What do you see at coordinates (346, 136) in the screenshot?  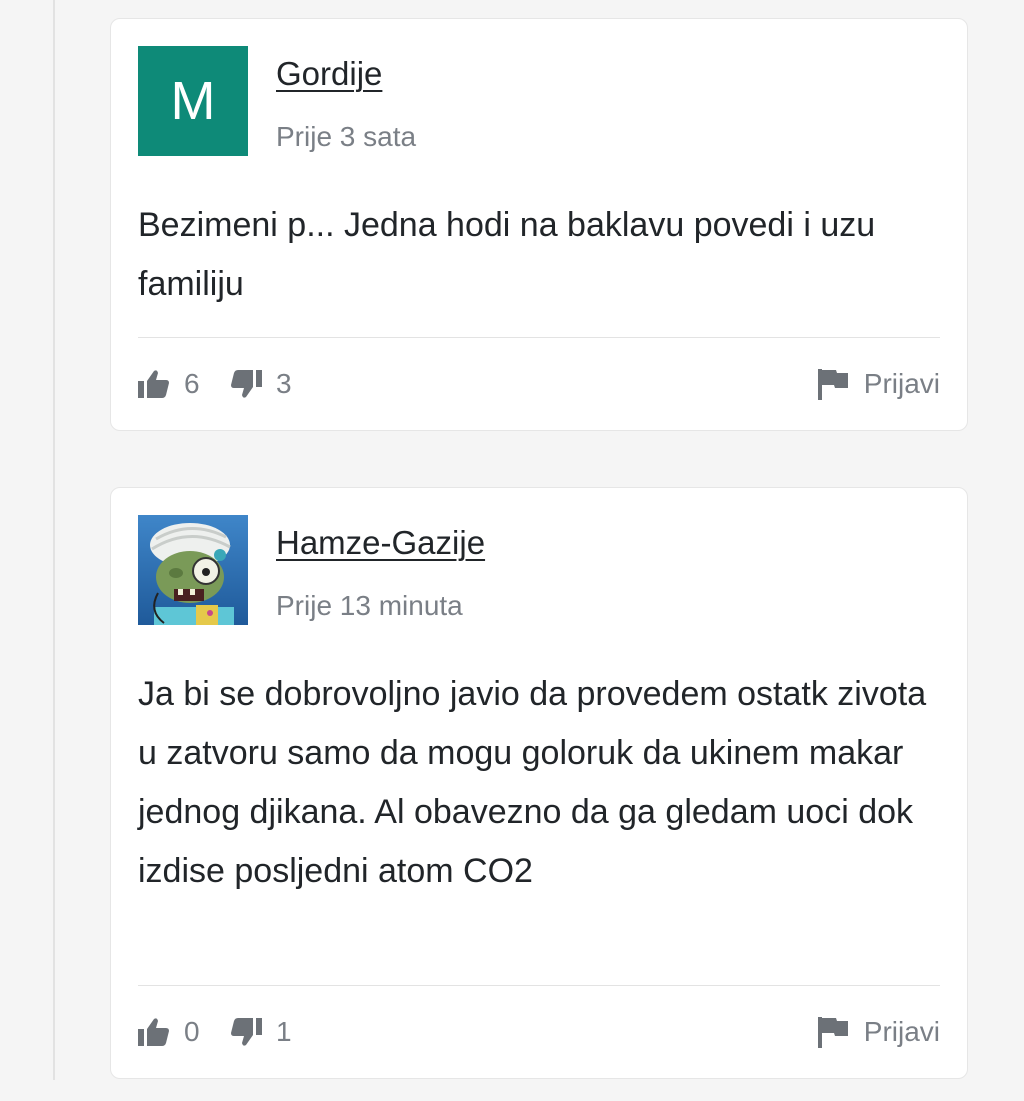 I see `comment-time: Prije 3 sata` at bounding box center [346, 136].